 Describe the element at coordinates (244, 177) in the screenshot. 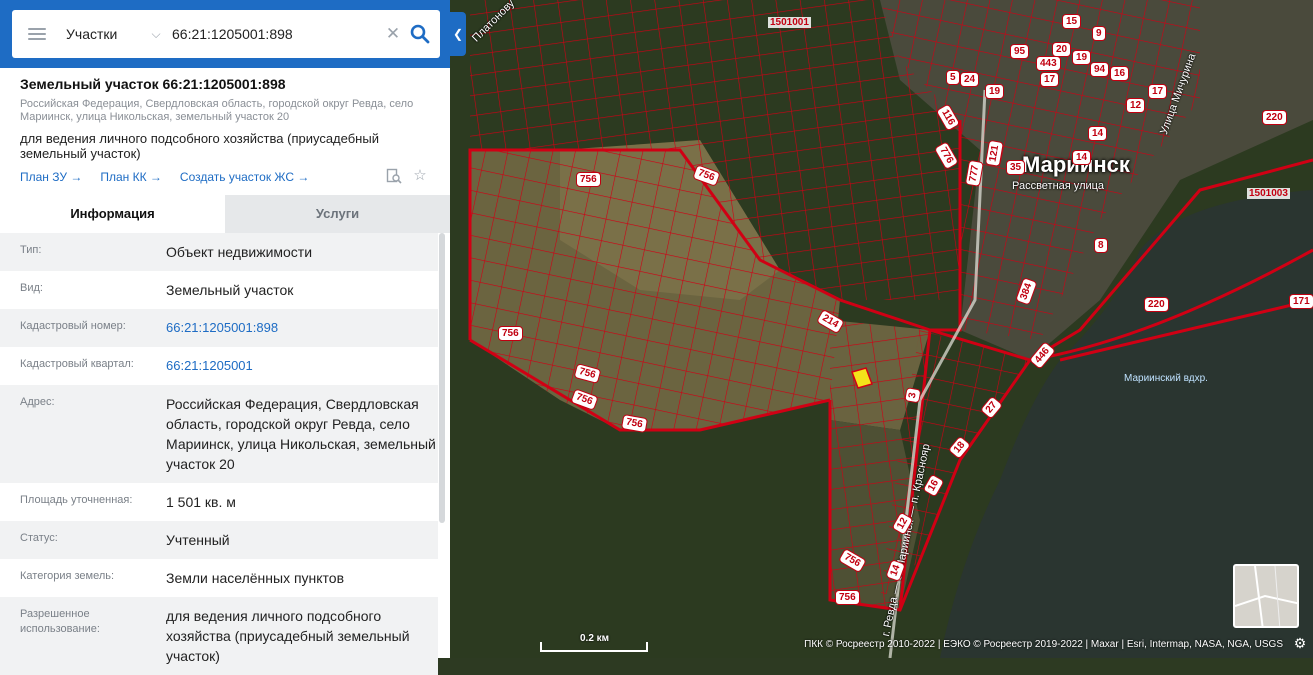

I see `create-parcel-link: Создать участок ЖС →` at that location.